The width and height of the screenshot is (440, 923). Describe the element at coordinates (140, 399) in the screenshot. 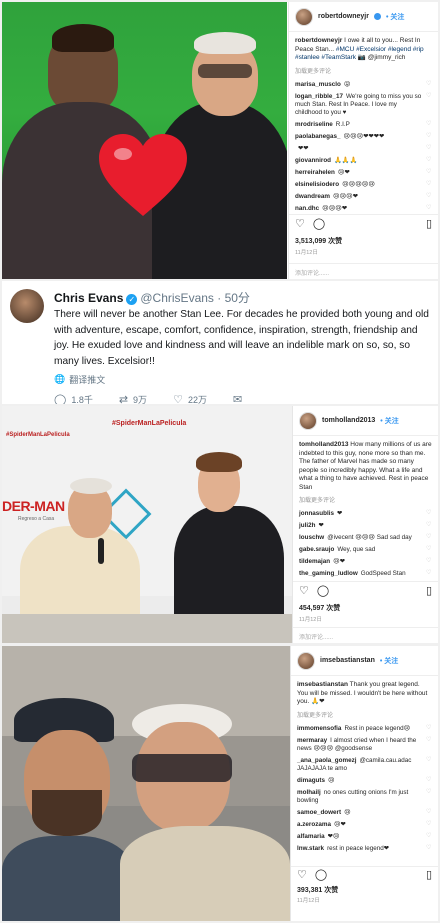

I see `retweet-count: 9万` at that location.